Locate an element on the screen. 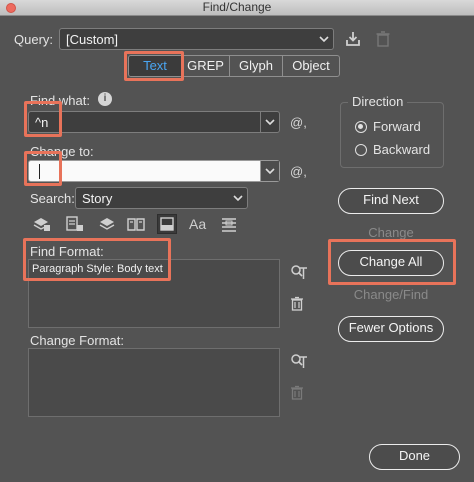 The height and width of the screenshot is (482, 474). change-button: Change is located at coordinates (391, 232).